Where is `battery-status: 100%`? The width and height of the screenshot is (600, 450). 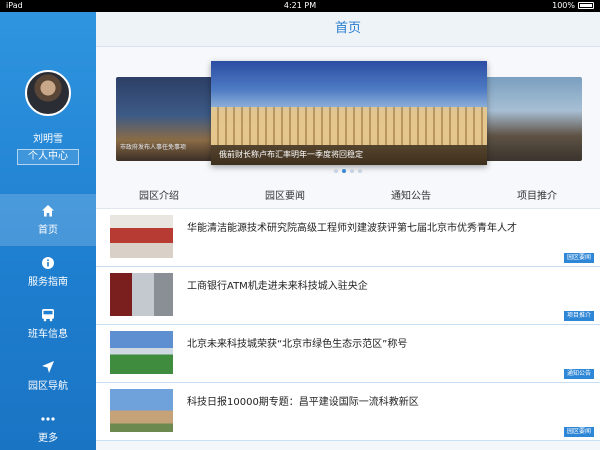 battery-status: 100% is located at coordinates (573, 5).